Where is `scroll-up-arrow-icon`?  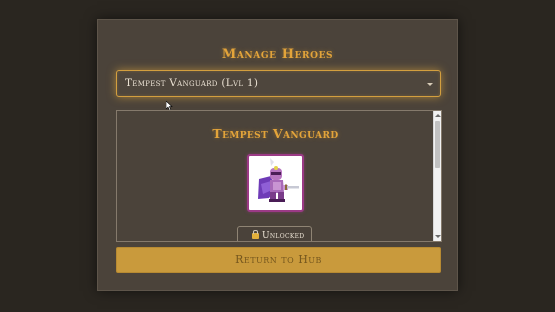 scroll-up-arrow-icon is located at coordinates (438, 115).